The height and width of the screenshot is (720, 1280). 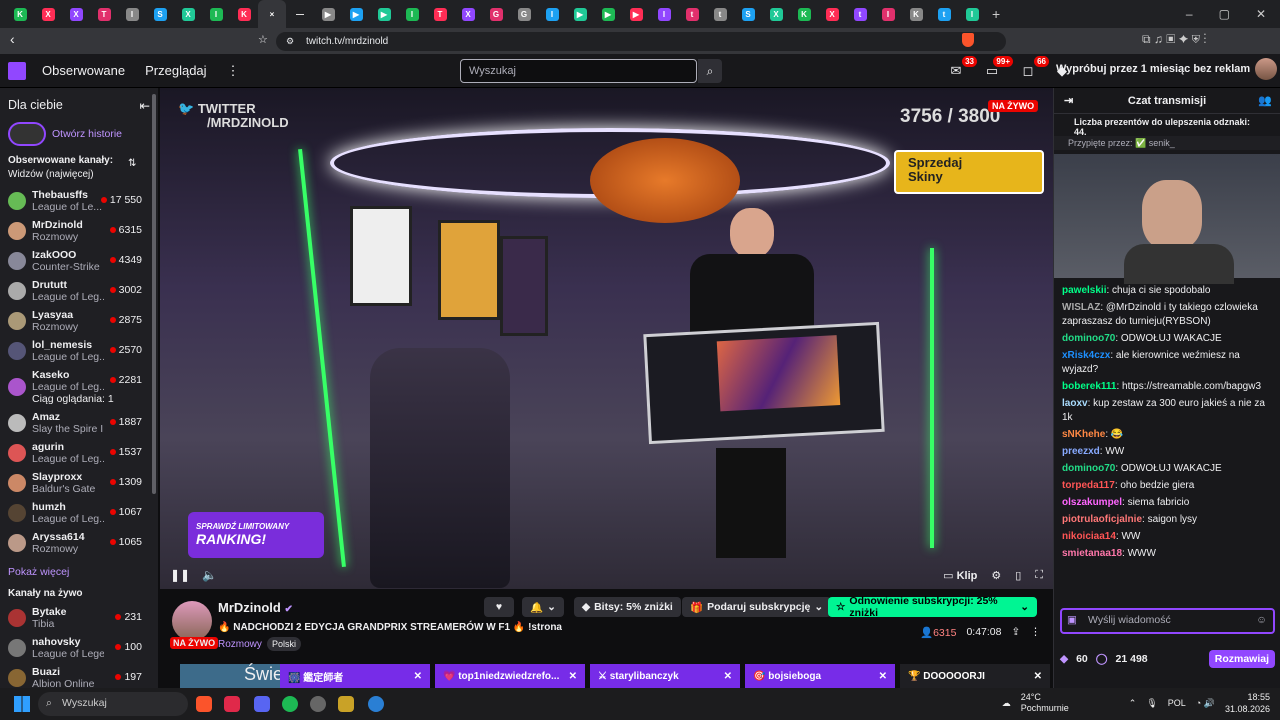 I want to click on chat-username: torpeda117, so click(x=1088, y=485).